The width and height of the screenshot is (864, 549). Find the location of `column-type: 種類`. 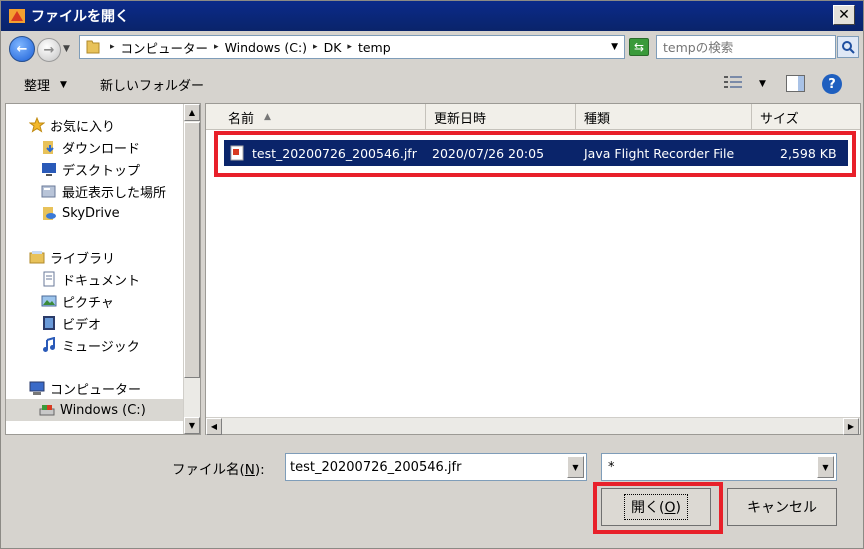

column-type: 種類 is located at coordinates (664, 117).